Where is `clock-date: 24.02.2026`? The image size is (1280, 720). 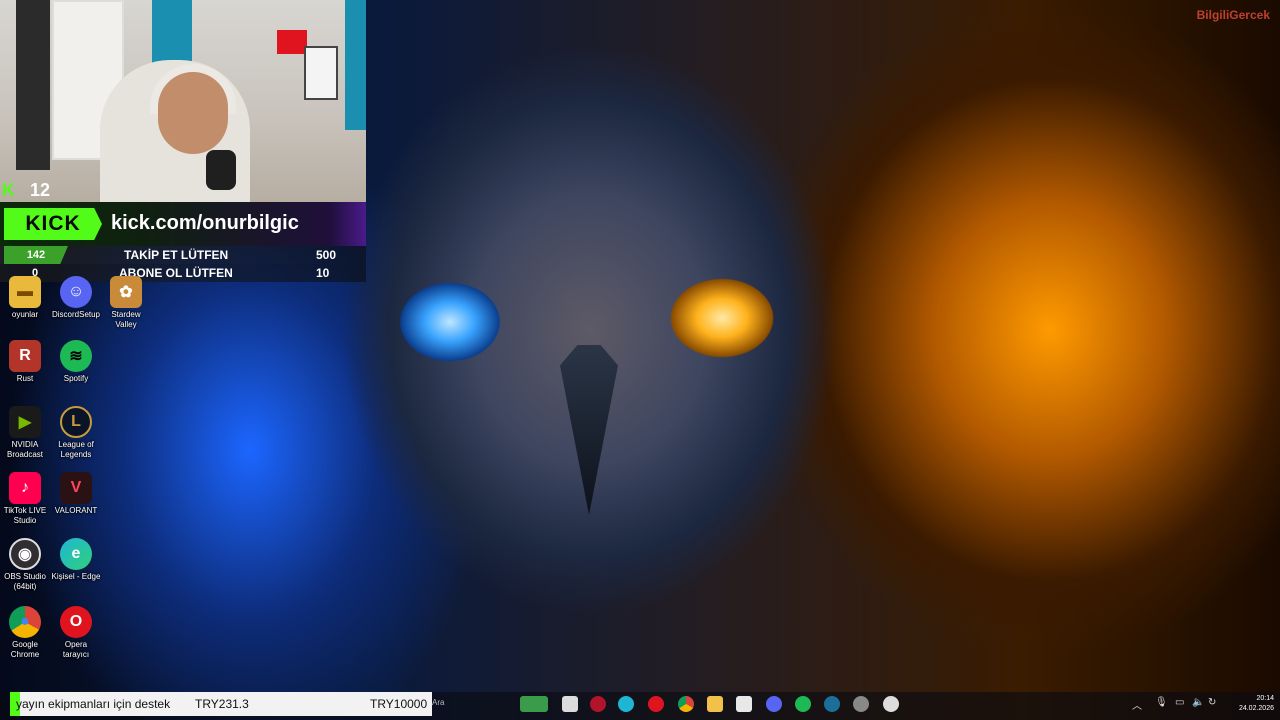 clock-date: 24.02.2026 is located at coordinates (1256, 708).